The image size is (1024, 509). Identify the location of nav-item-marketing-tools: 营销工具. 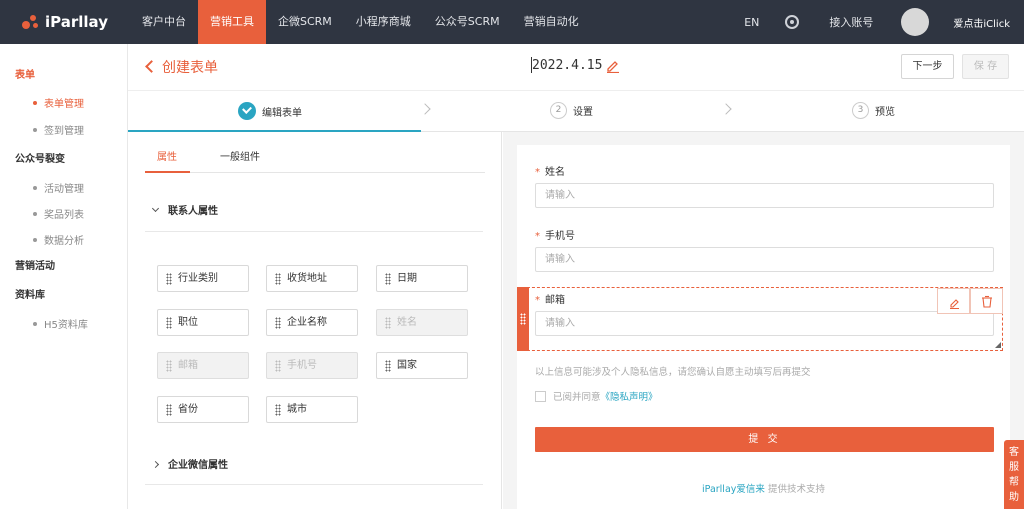
(232, 22).